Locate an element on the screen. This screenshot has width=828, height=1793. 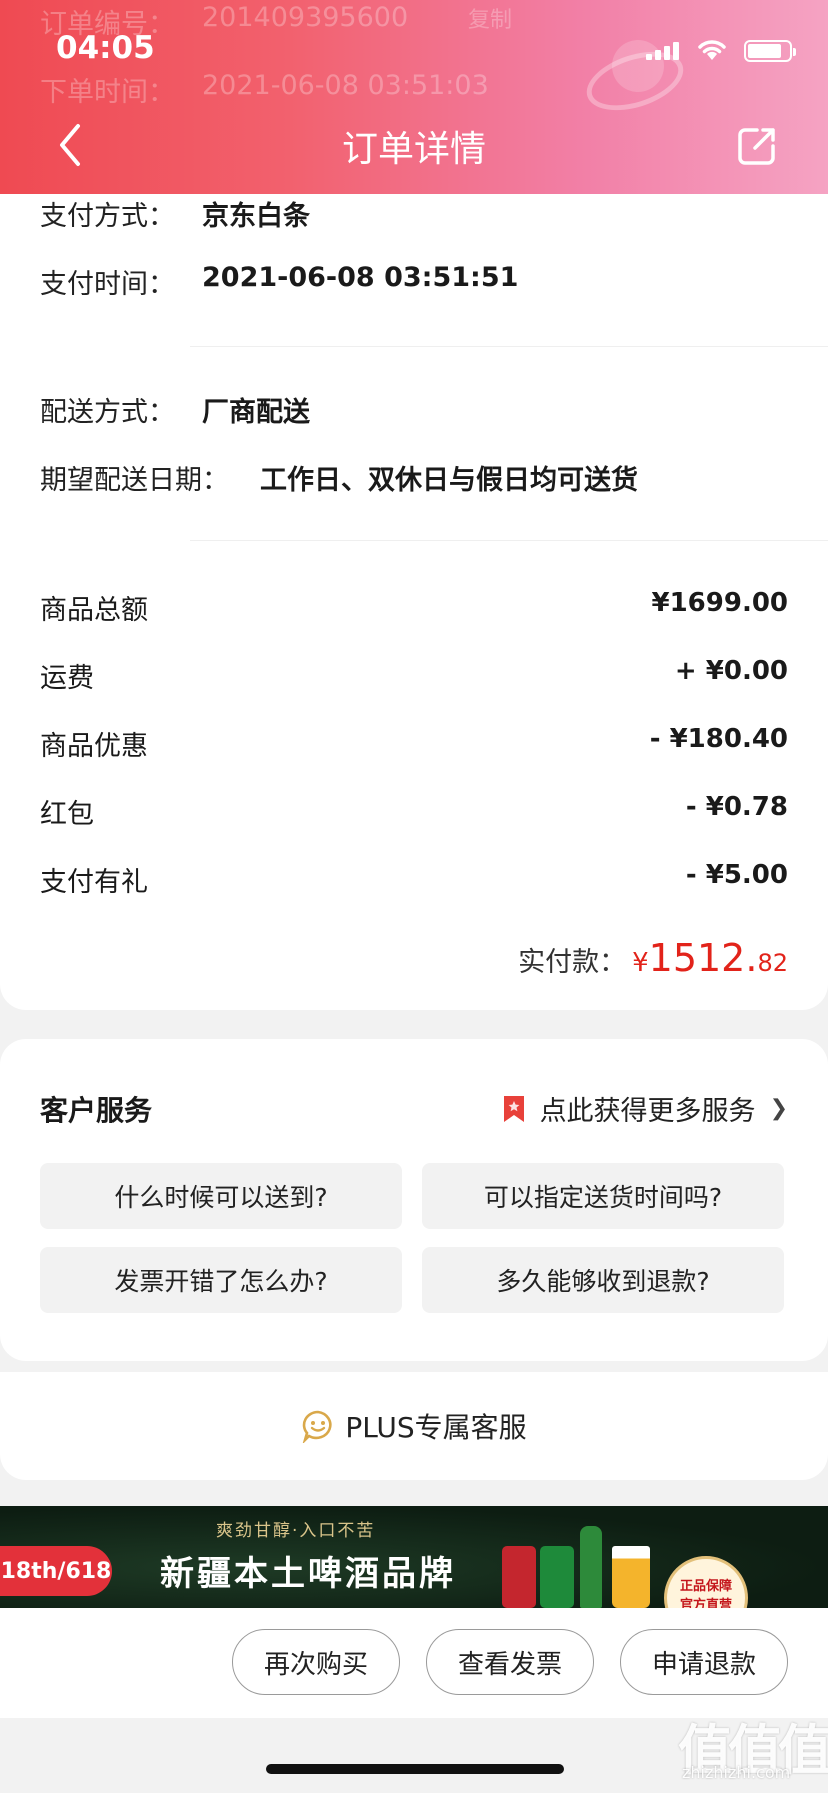
apply-refund-button: 申请退款 is located at coordinates (704, 1662).